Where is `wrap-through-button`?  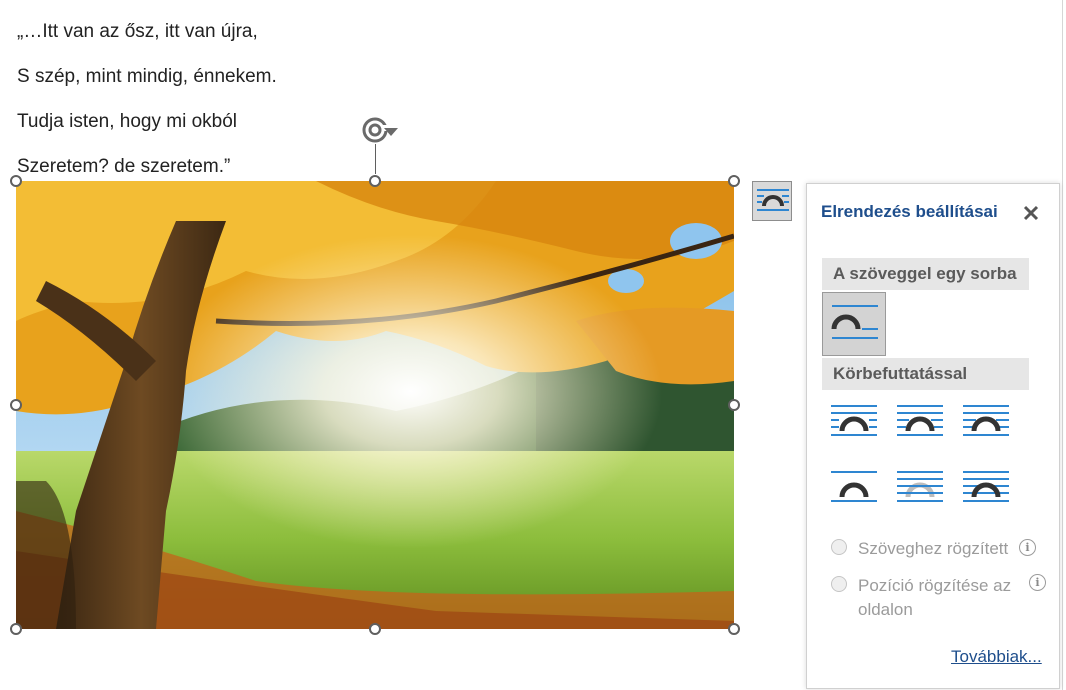
wrap-through-button is located at coordinates (986, 424).